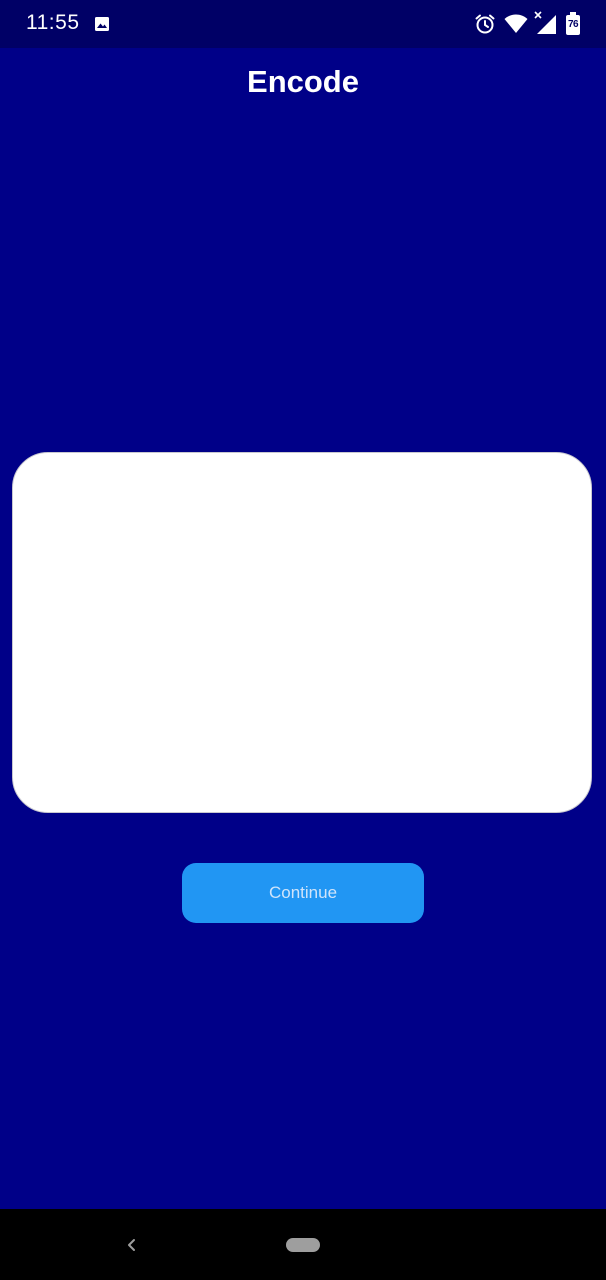 This screenshot has height=1280, width=606. I want to click on alarm-icon, so click(485, 24).